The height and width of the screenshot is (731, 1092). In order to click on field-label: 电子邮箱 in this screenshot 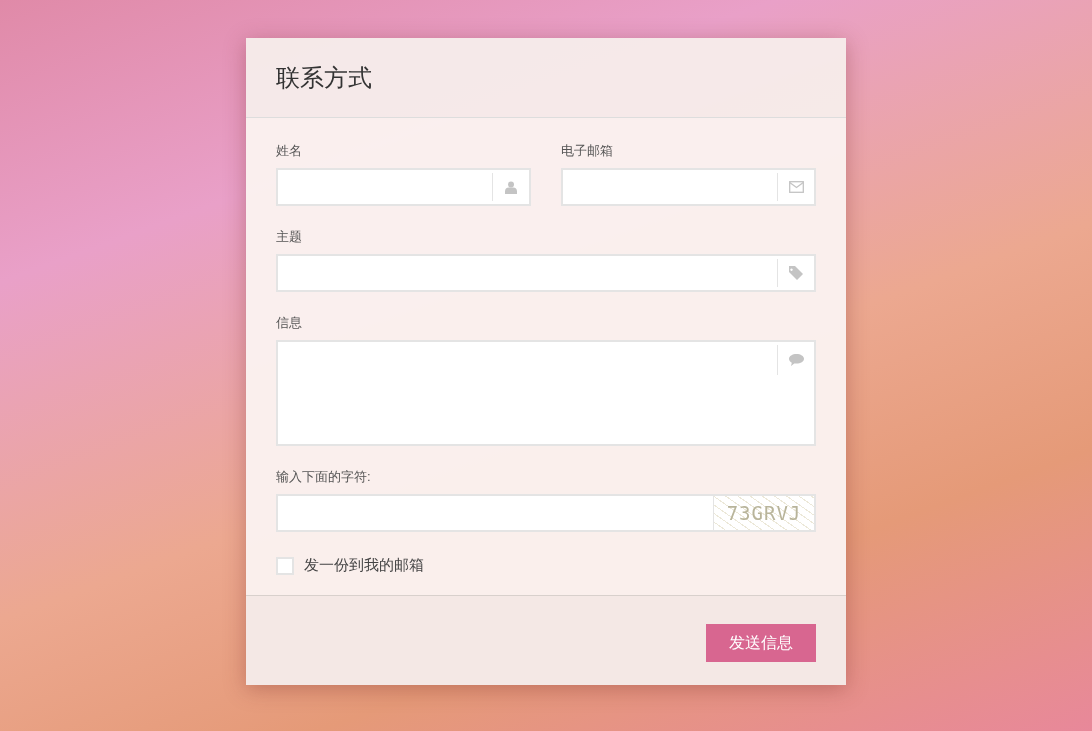, I will do `click(587, 151)`.